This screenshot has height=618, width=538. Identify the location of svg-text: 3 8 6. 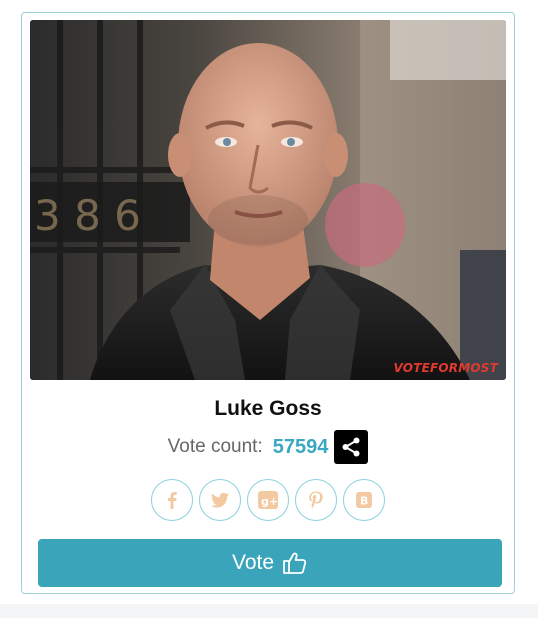
(87, 215).